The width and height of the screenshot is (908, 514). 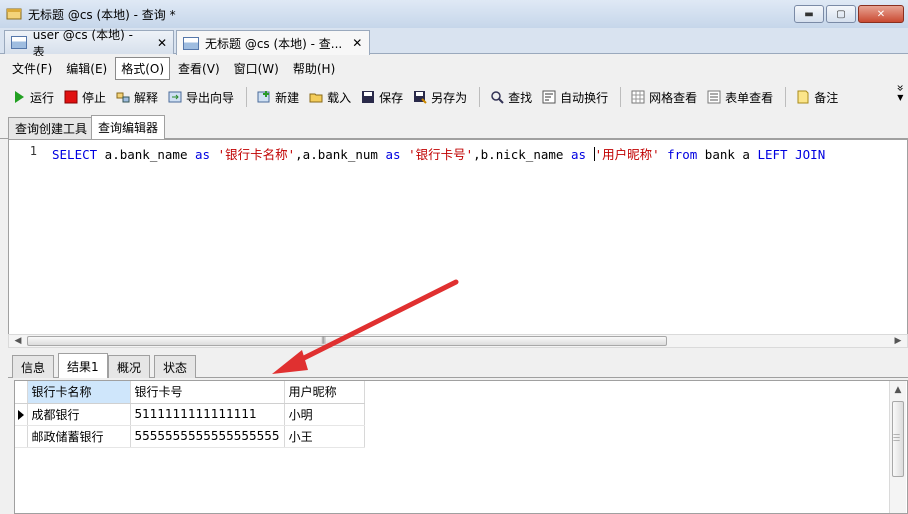 What do you see at coordinates (14, 14) in the screenshot?
I see `database-app-icon` at bounding box center [14, 14].